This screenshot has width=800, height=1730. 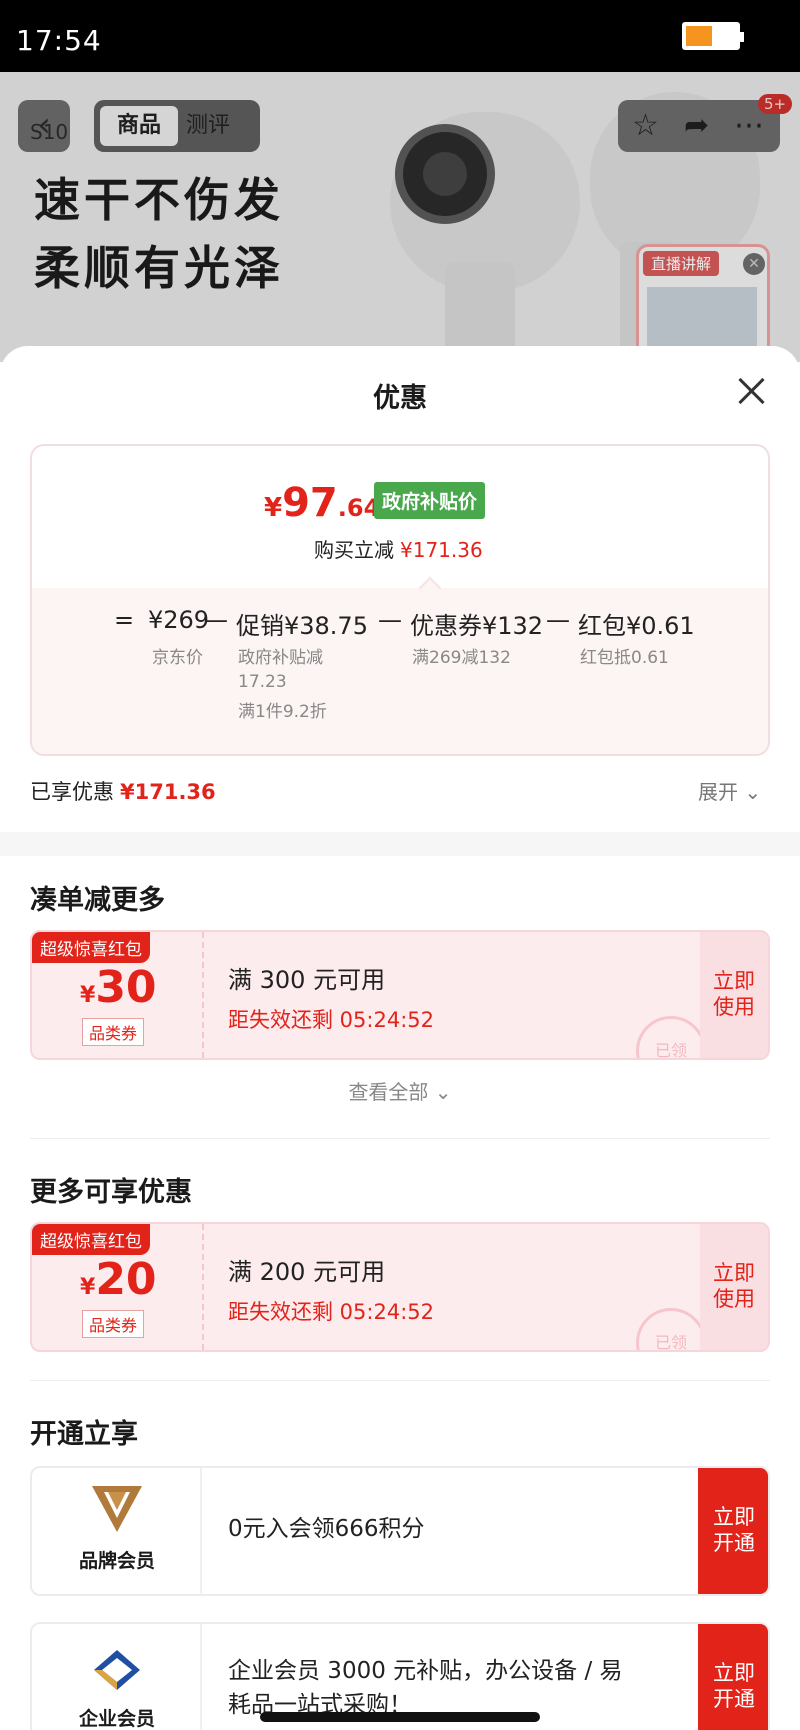 What do you see at coordinates (84, 1434) in the screenshot?
I see `section-title: 开通立享` at bounding box center [84, 1434].